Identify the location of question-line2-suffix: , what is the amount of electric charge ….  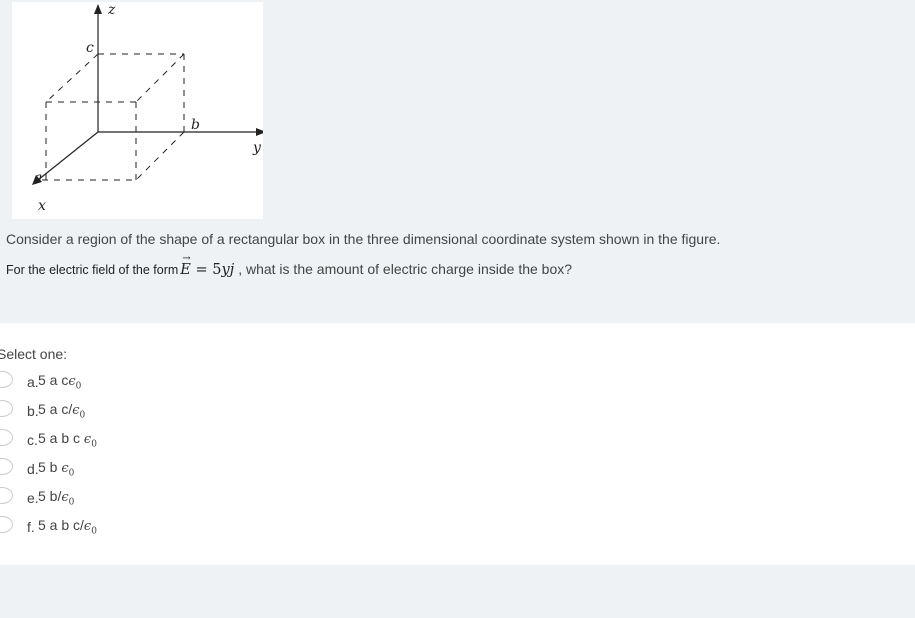
(405, 269).